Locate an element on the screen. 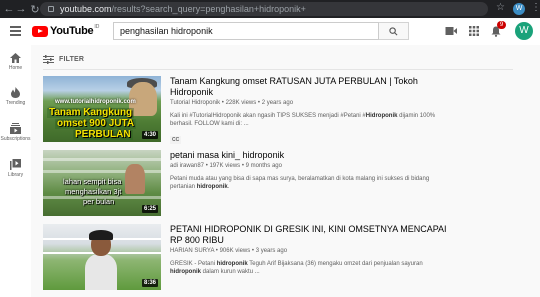 The width and height of the screenshot is (540, 297). view-count: 906K views is located at coordinates (235, 251).